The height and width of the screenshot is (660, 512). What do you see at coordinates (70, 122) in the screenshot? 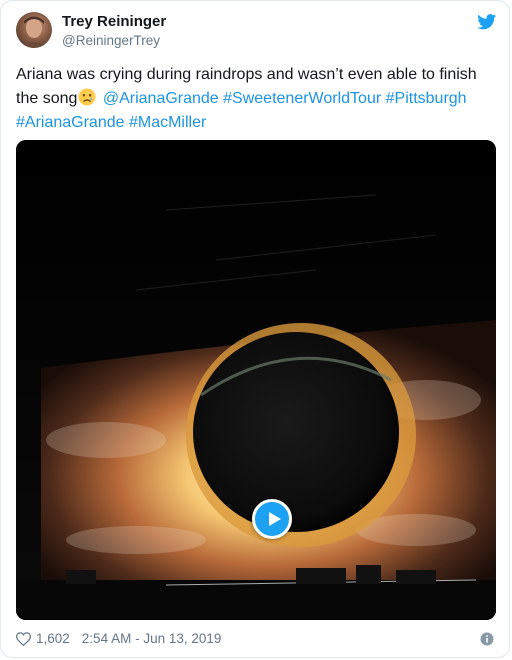
I see `hashtag-link: #ArianaGrande` at bounding box center [70, 122].